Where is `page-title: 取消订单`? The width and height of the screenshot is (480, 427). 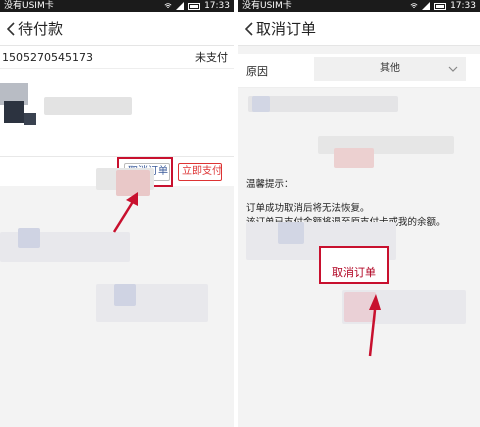 page-title: 取消订单 is located at coordinates (286, 29).